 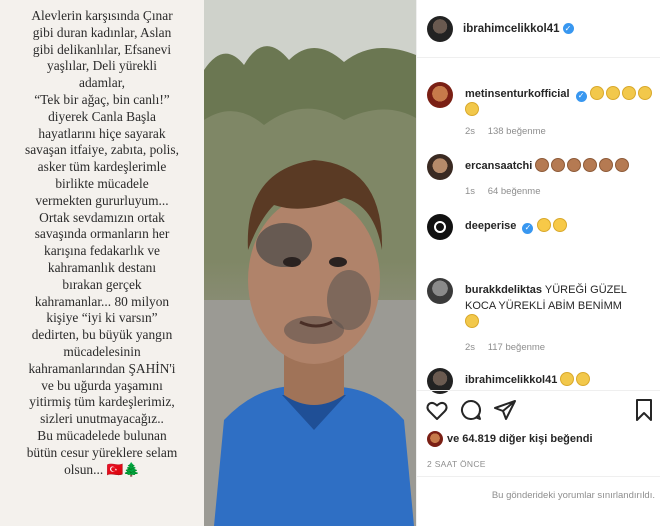 What do you see at coordinates (560, 102) in the screenshot?
I see `comment-body: metinsenturkofficial ✓` at bounding box center [560, 102].